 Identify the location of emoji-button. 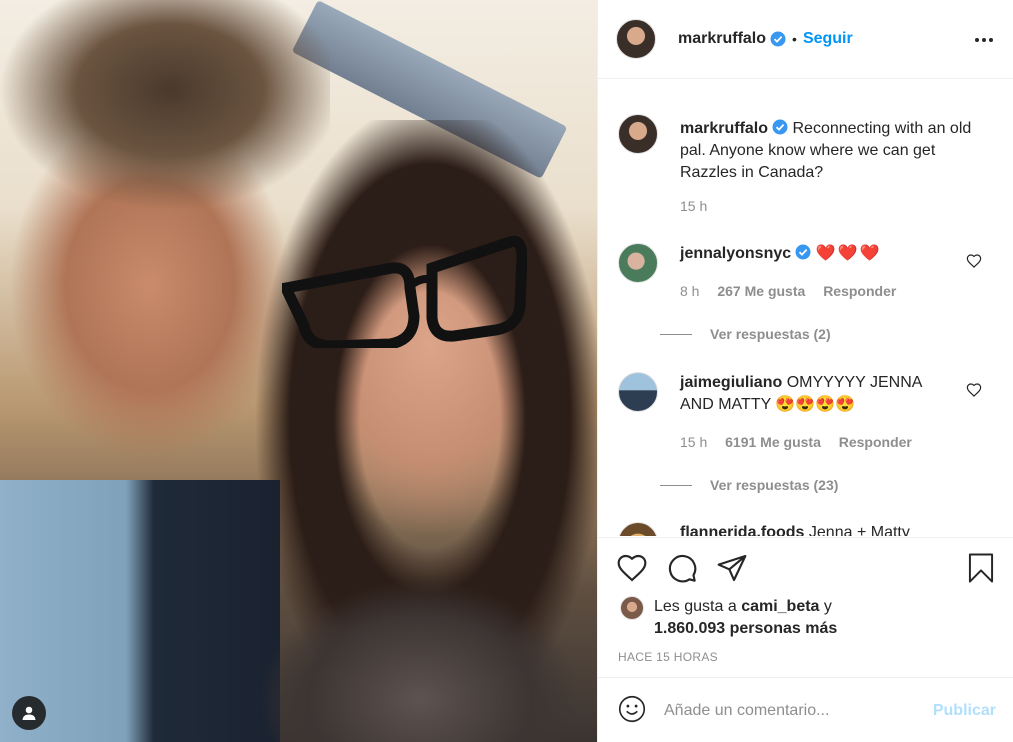
(632, 710).